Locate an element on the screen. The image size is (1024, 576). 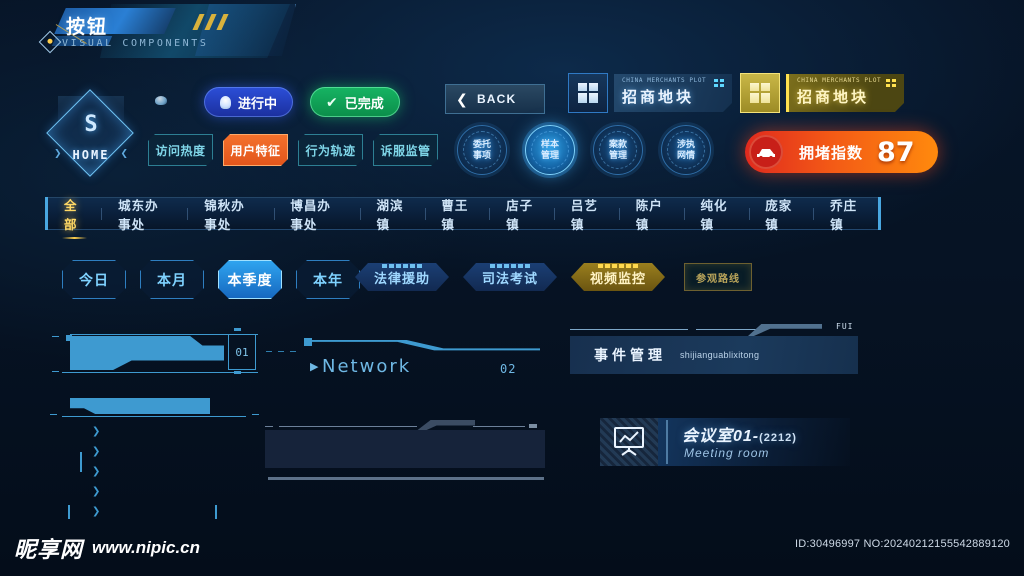
event-management-pinyin: shijianguablixitong is located at coordinates (720, 355).